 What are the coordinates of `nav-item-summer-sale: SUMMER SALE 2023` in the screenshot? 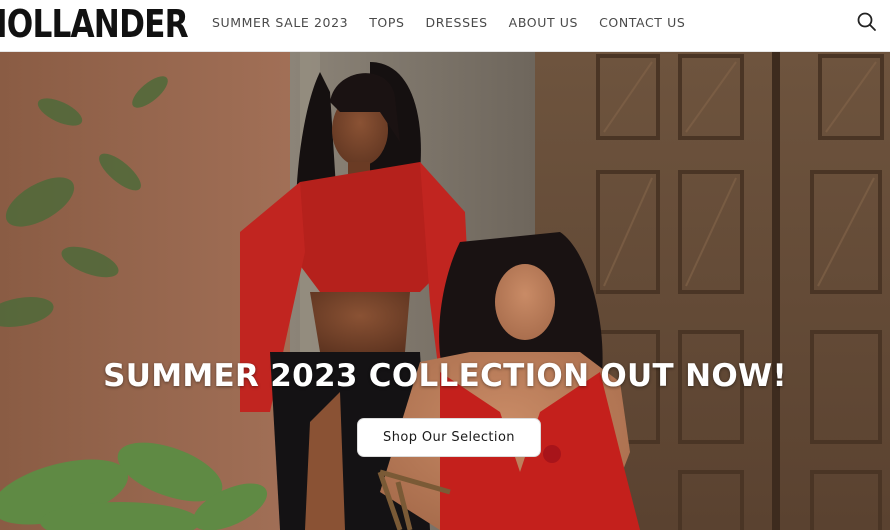 It's located at (280, 22).